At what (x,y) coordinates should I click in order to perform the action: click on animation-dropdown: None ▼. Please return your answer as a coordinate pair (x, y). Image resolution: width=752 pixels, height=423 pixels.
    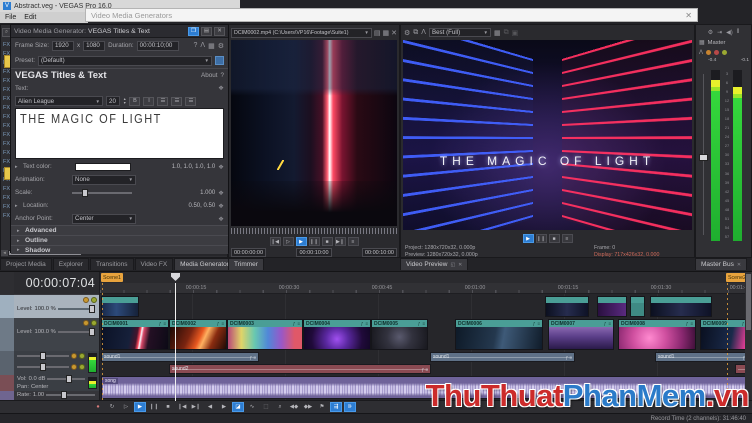
    Looking at the image, I should click on (104, 179).